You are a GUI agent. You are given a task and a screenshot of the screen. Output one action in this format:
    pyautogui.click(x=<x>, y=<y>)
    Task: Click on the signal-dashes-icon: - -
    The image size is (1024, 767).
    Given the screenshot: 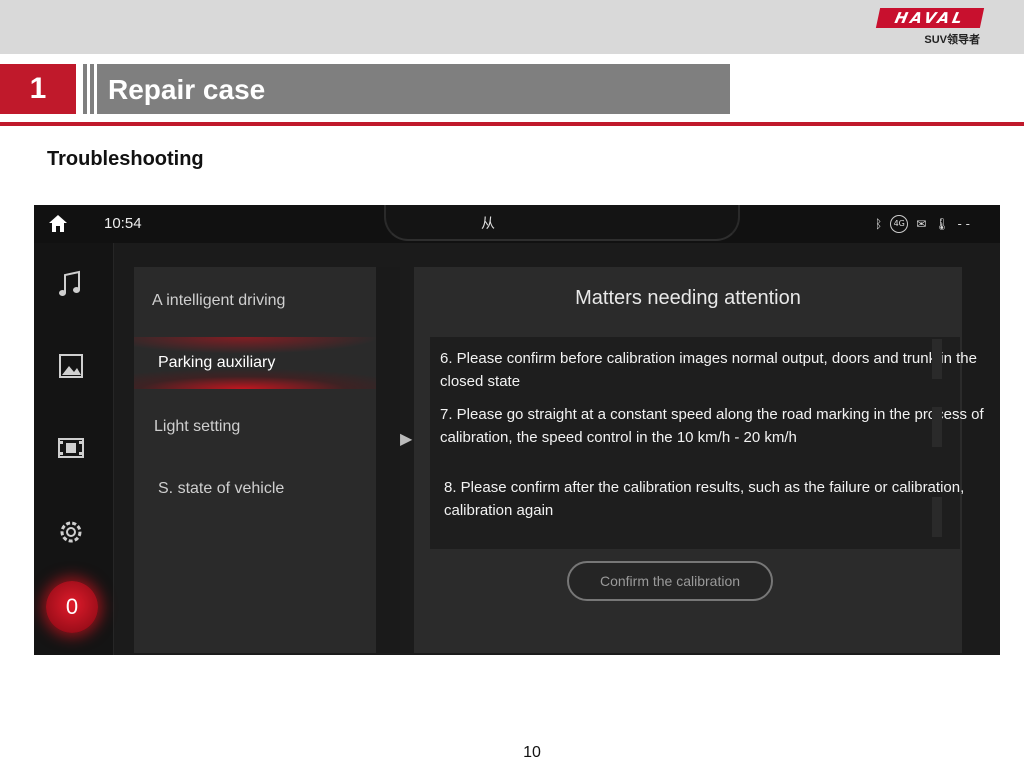 What is the action you would take?
    pyautogui.click(x=963, y=224)
    